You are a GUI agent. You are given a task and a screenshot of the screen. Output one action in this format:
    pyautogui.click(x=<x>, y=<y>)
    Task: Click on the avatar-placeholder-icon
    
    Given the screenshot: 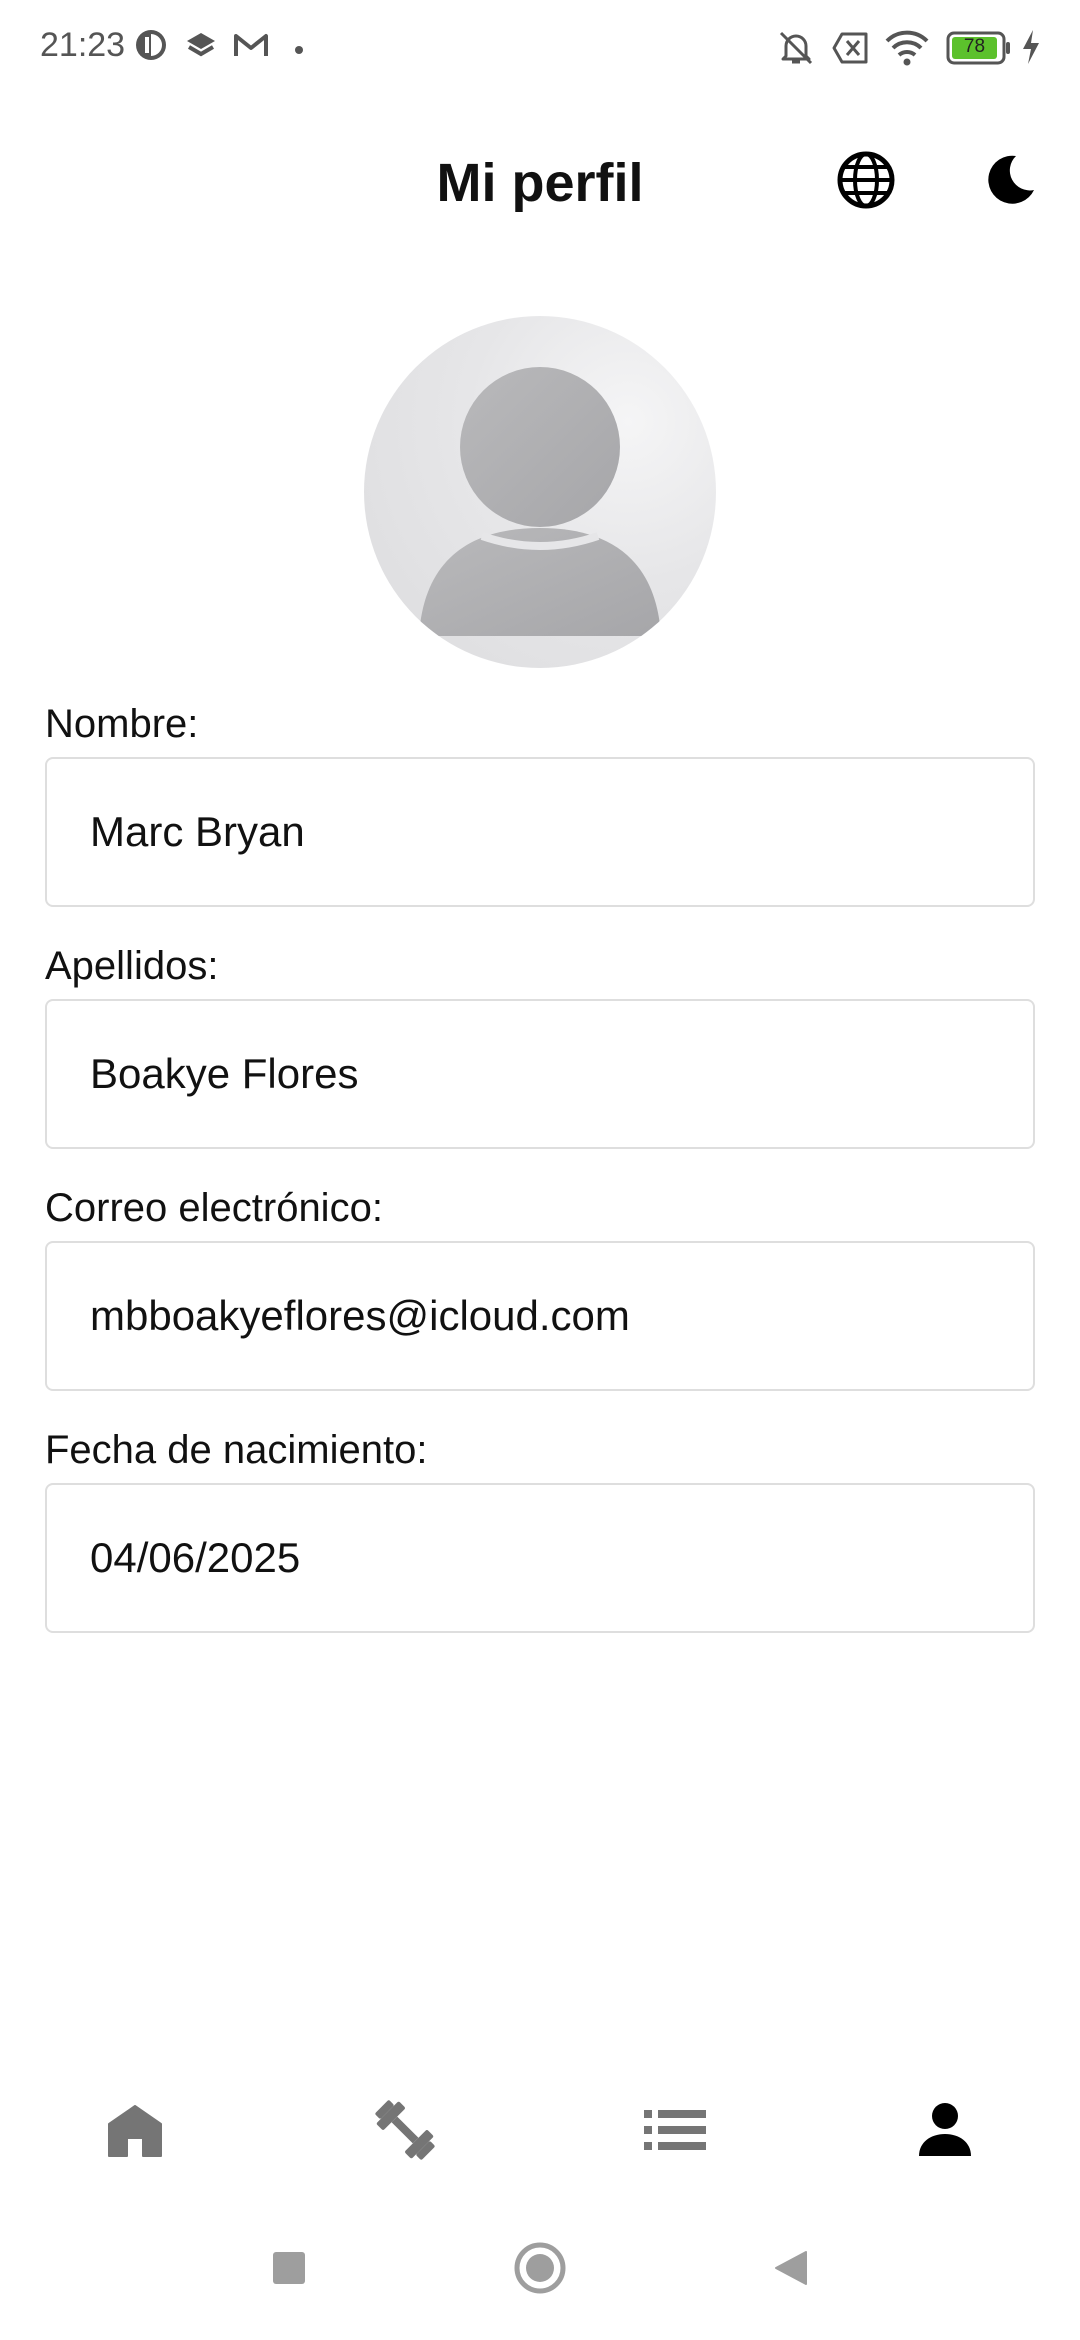 What is the action you would take?
    pyautogui.click(x=540, y=492)
    